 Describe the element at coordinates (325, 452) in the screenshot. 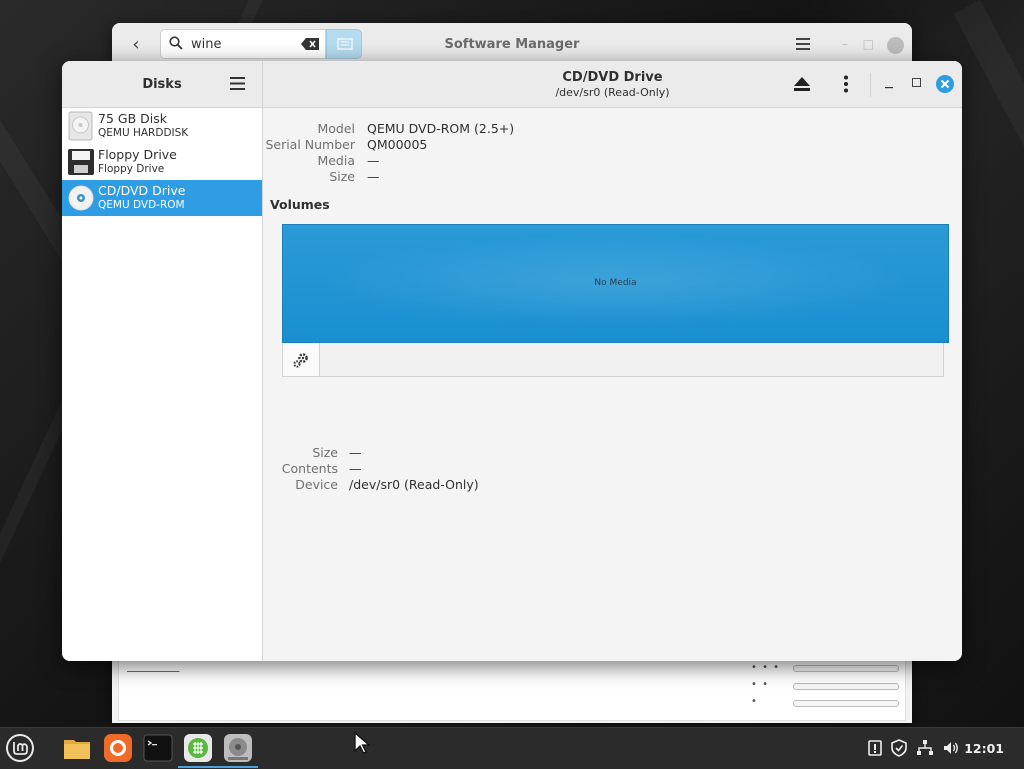

I see `volume-size-label: Size` at that location.